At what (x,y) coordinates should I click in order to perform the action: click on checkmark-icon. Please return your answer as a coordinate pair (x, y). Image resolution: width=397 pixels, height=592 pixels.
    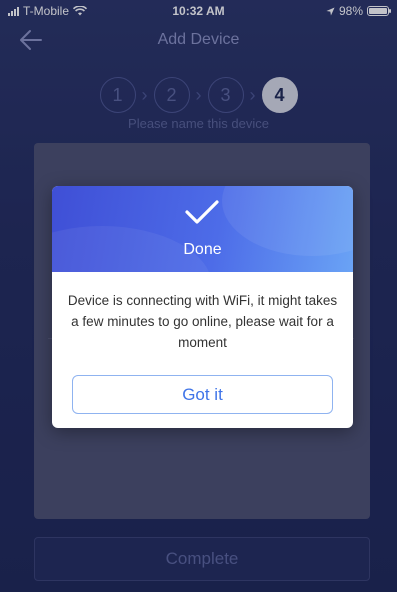
    Looking at the image, I should click on (202, 212).